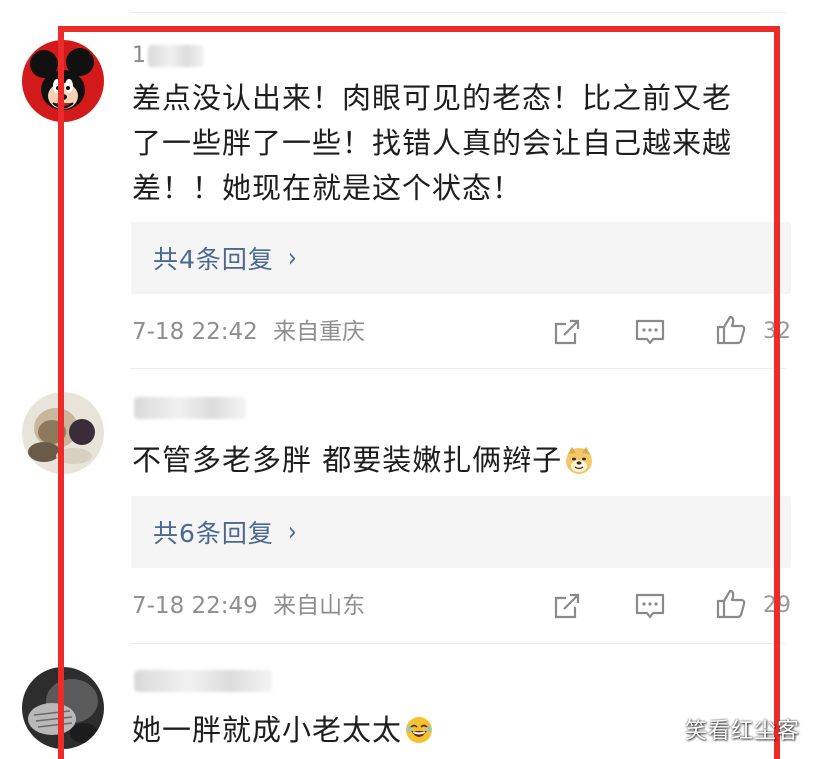 The image size is (814, 759). I want to click on location: 来自重庆, so click(319, 332).